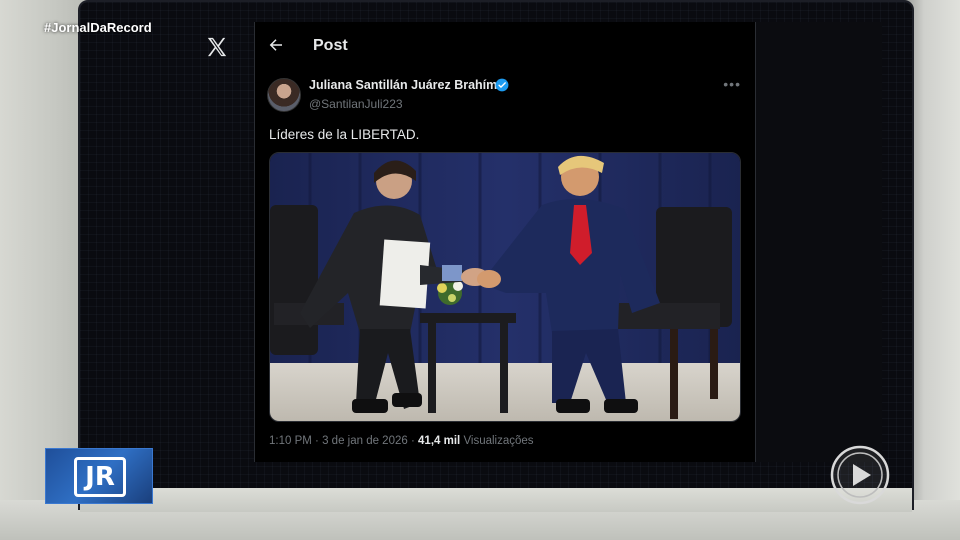 The image size is (960, 540). What do you see at coordinates (498, 441) in the screenshot?
I see `views-label: Visualizações` at bounding box center [498, 441].